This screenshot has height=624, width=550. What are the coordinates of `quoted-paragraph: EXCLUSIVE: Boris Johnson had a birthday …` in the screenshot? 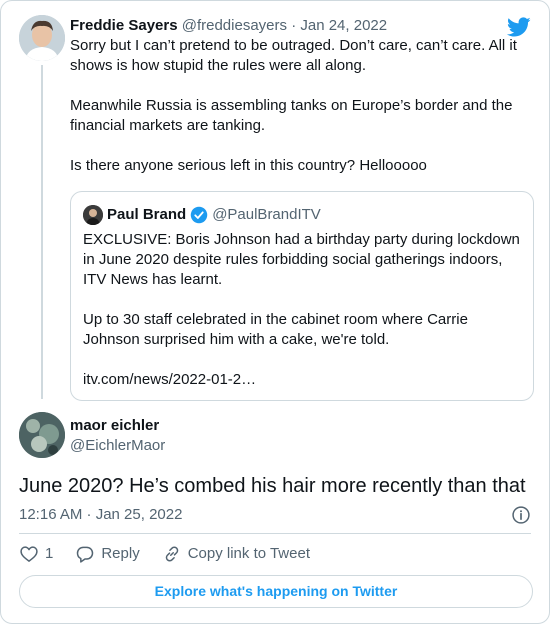 It's located at (301, 259).